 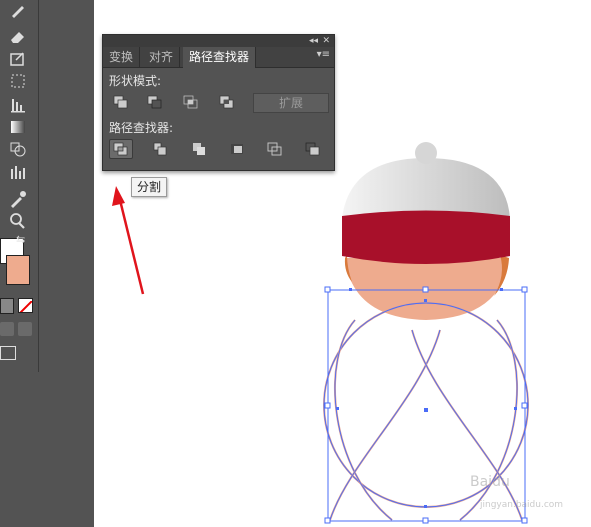 What do you see at coordinates (141, 128) in the screenshot?
I see `pathfinders-label: 路径查找器:` at bounding box center [141, 128].